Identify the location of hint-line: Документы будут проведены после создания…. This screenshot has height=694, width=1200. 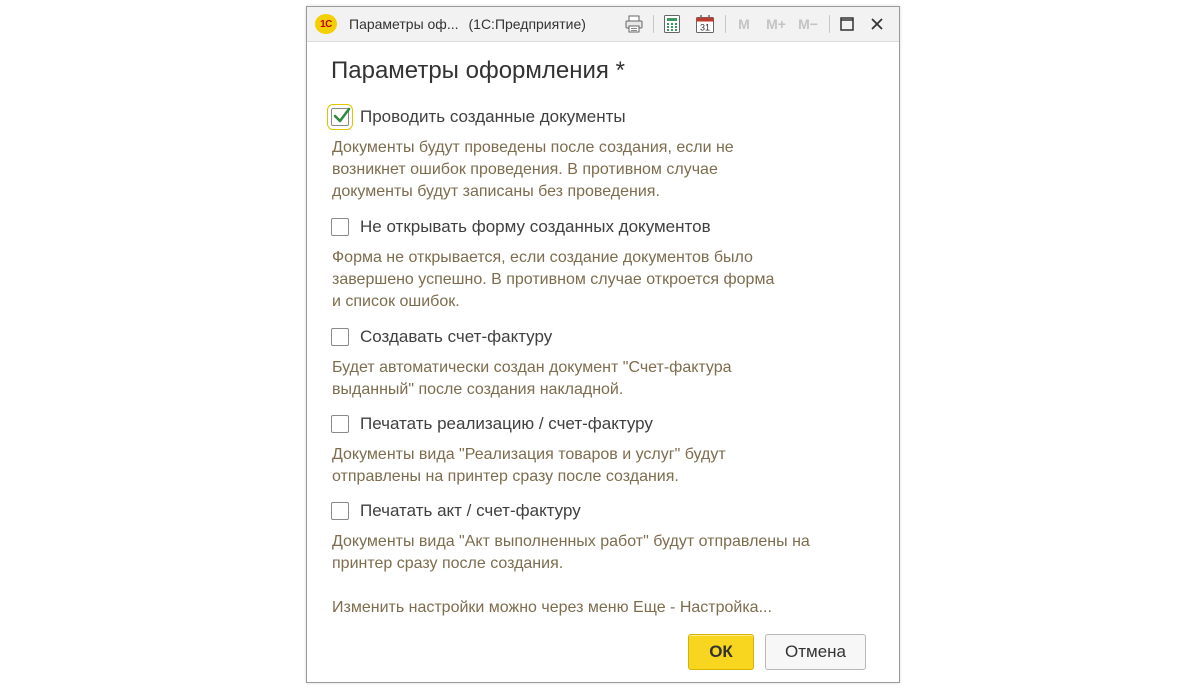
(533, 147).